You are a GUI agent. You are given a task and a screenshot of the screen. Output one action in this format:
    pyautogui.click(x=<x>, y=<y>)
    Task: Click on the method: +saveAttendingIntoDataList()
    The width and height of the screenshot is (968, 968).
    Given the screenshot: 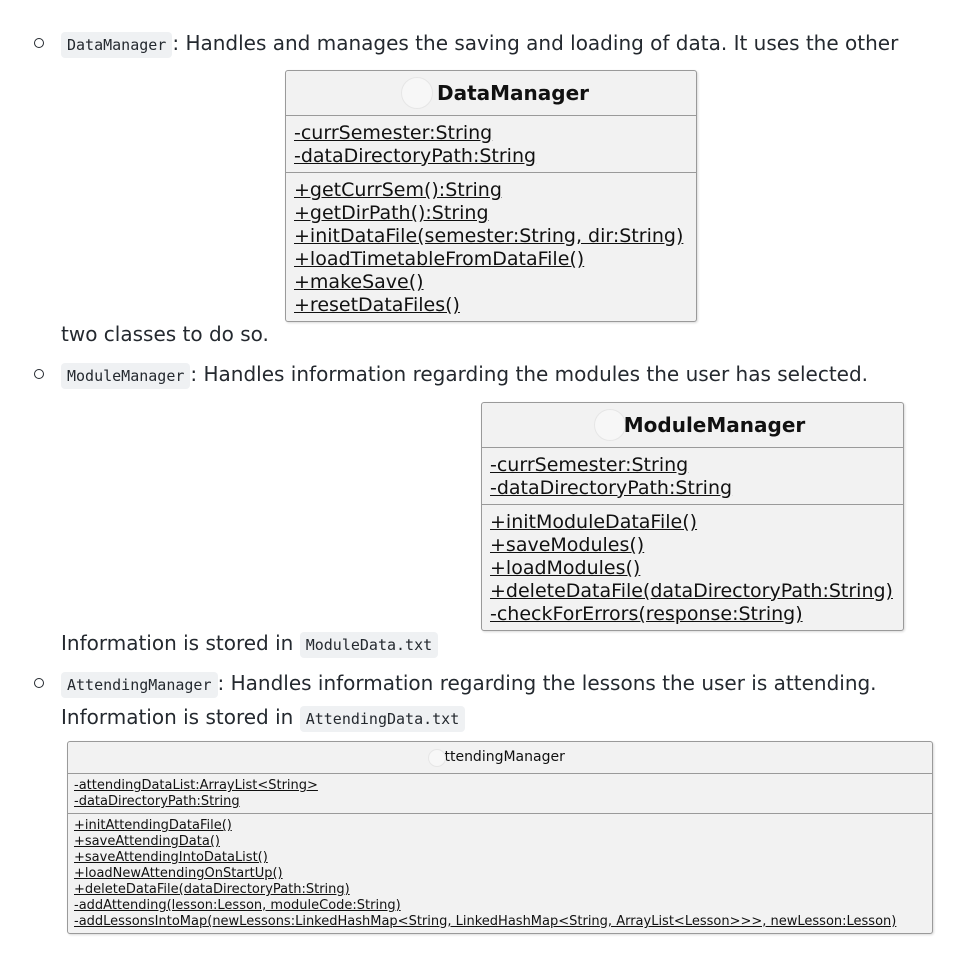 What is the action you would take?
    pyautogui.click(x=171, y=857)
    